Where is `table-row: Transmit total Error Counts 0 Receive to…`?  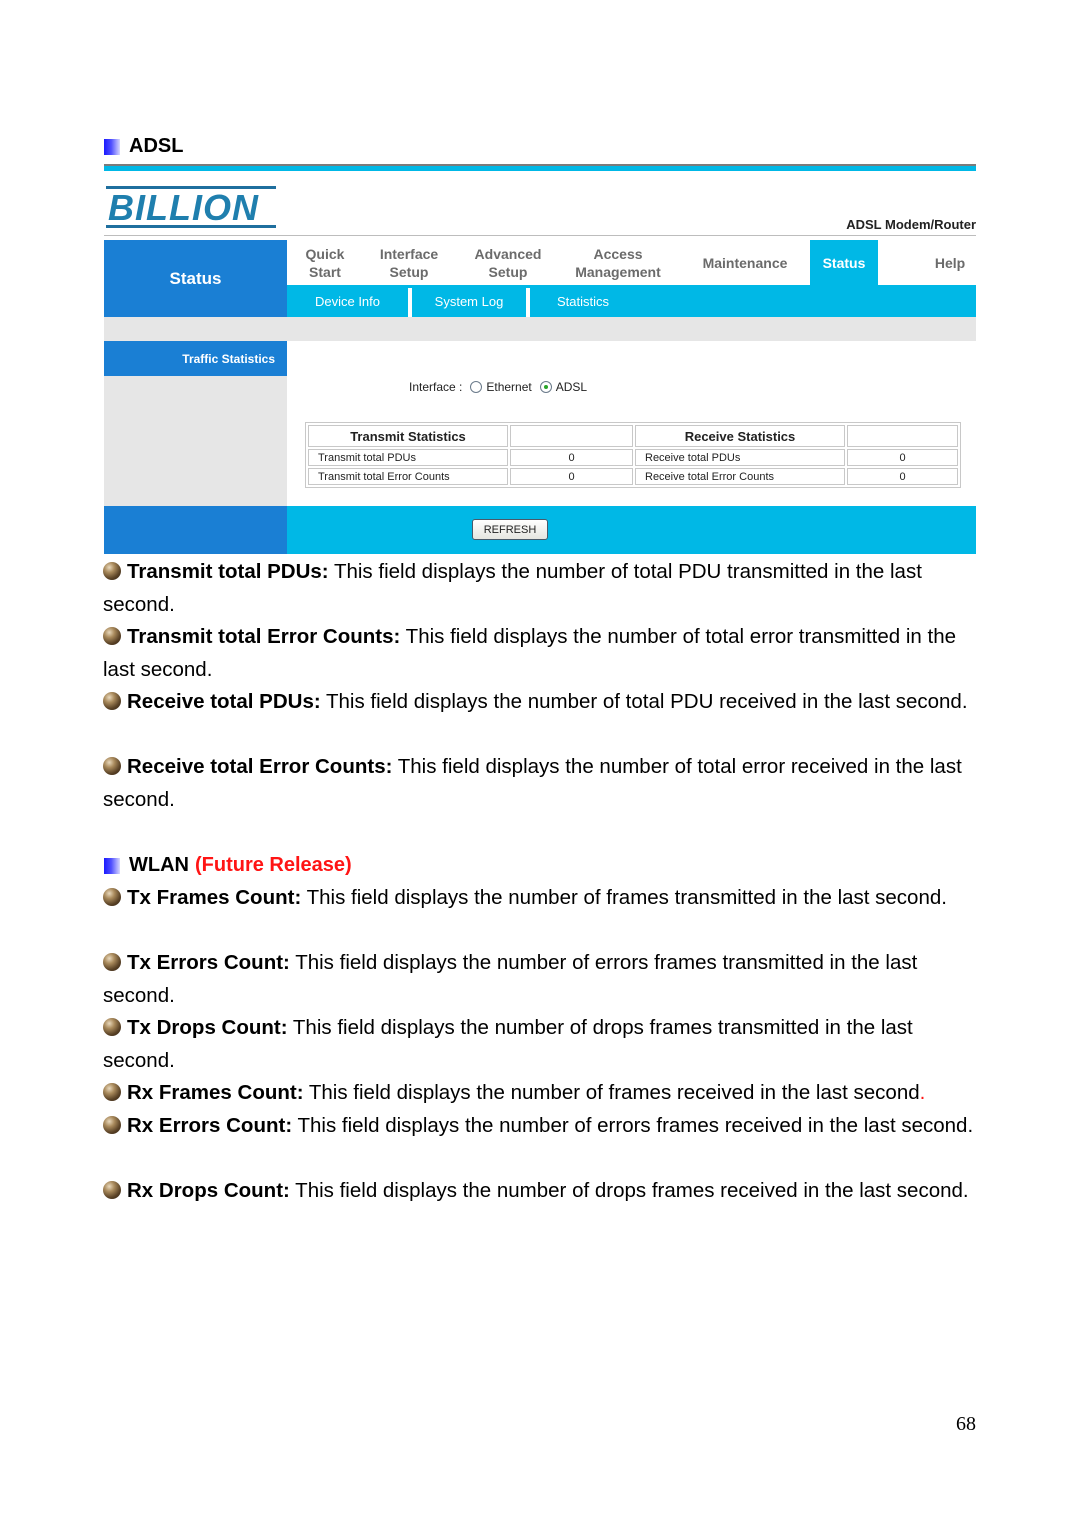
table-row: Transmit total Error Counts 0 Receive to… is located at coordinates (633, 476).